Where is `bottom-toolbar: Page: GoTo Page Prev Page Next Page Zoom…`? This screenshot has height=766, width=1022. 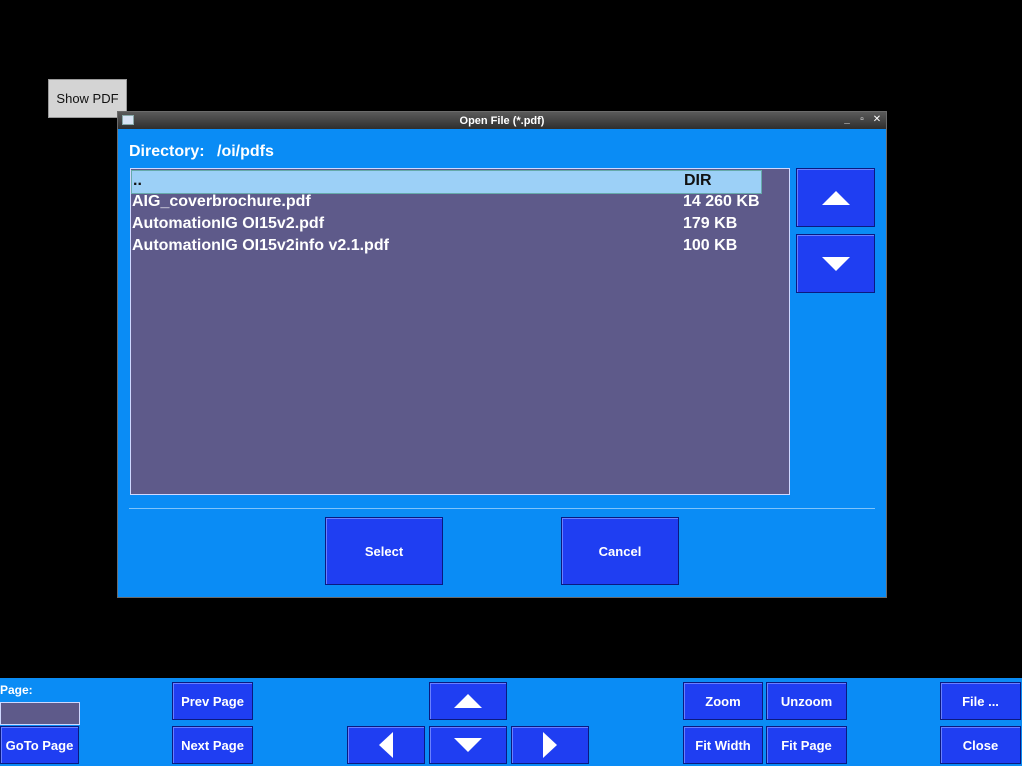
bottom-toolbar: Page: GoTo Page Prev Page Next Page Zoom… is located at coordinates (511, 722).